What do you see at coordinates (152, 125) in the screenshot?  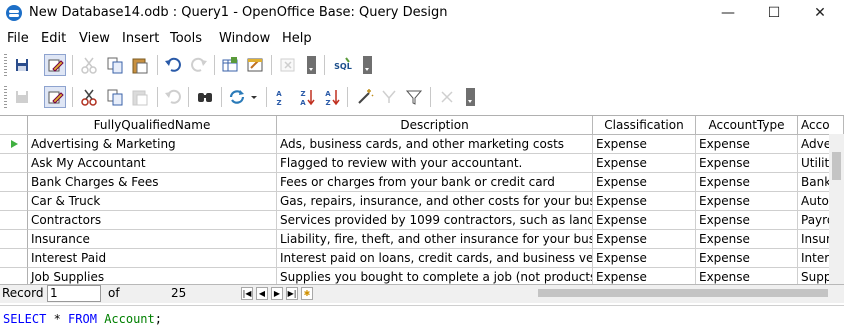 I see `column-header-fullyqualifiedname: FullyQualifiedName` at bounding box center [152, 125].